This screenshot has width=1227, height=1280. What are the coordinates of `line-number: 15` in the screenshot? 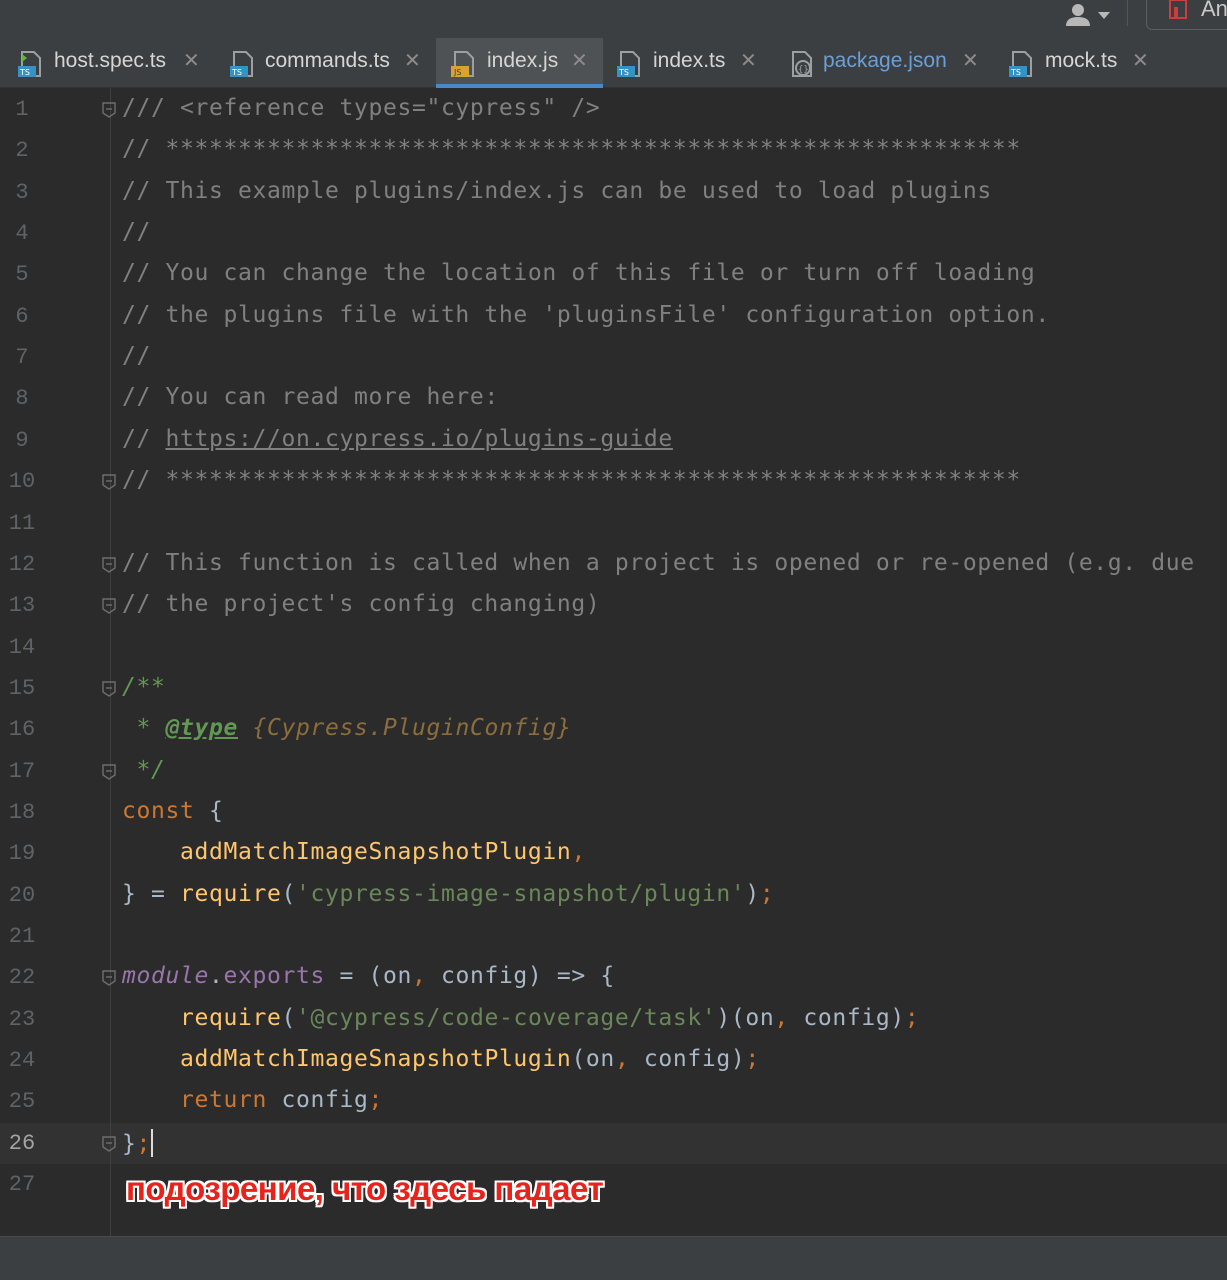 It's located at (22, 688).